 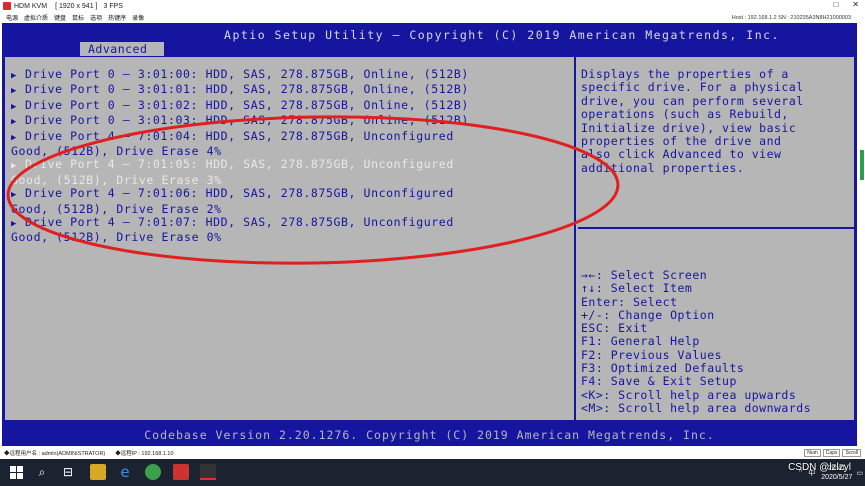 I want to click on clock-date: 2020/5/27, so click(x=837, y=477).